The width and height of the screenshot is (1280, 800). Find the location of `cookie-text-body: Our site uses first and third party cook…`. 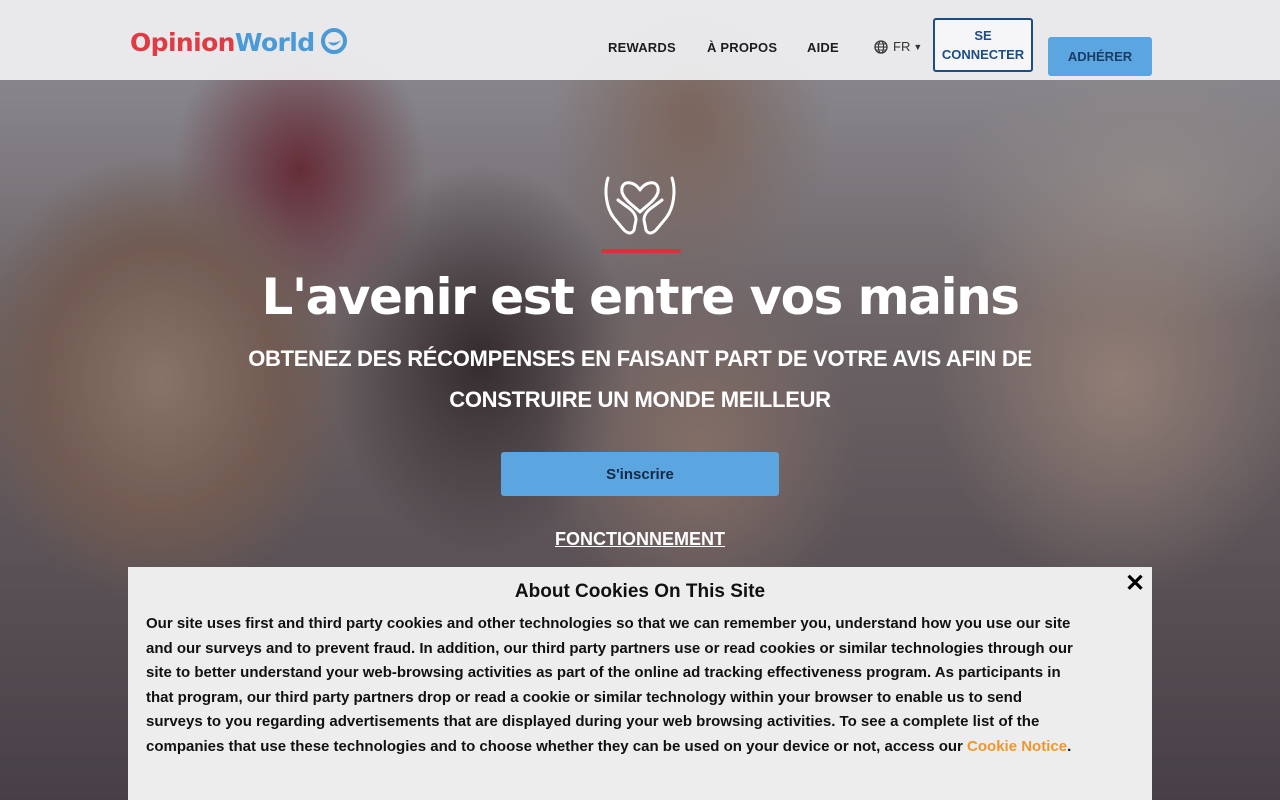

cookie-text-body: Our site uses first and third party cook… is located at coordinates (609, 685).